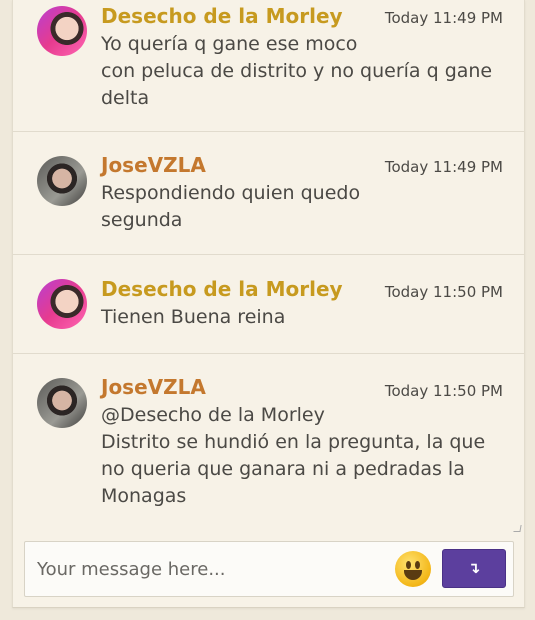  I want to click on message-text: Tienen Buena reina, so click(193, 317).